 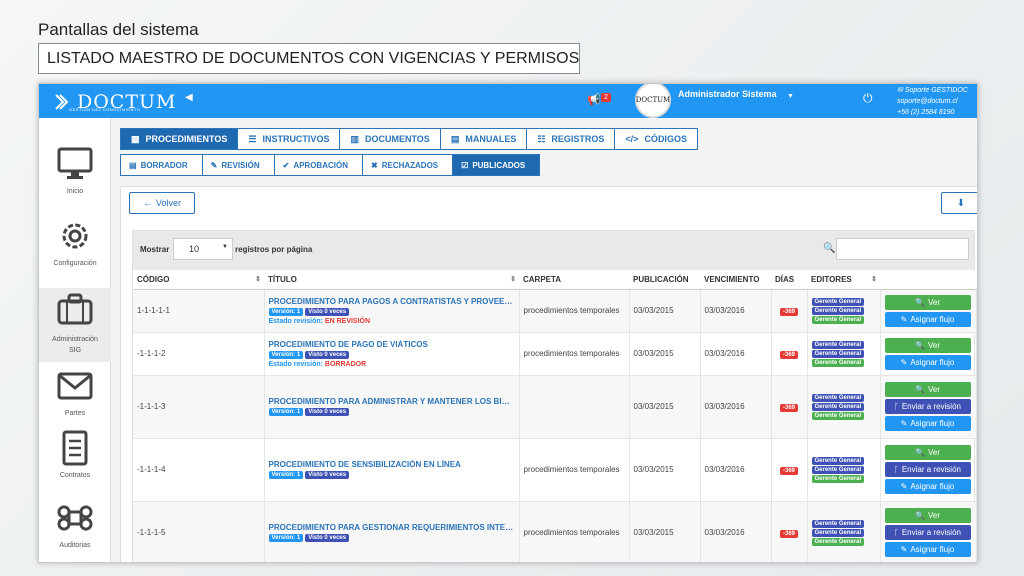 What do you see at coordinates (75, 475) in the screenshot?
I see `sidebar-item-label: Contratos` at bounding box center [75, 475].